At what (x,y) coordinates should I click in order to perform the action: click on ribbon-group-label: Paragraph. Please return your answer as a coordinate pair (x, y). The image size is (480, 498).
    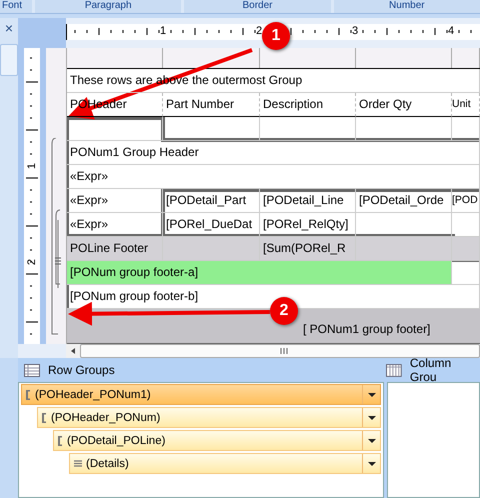
    Looking at the image, I should click on (108, 6).